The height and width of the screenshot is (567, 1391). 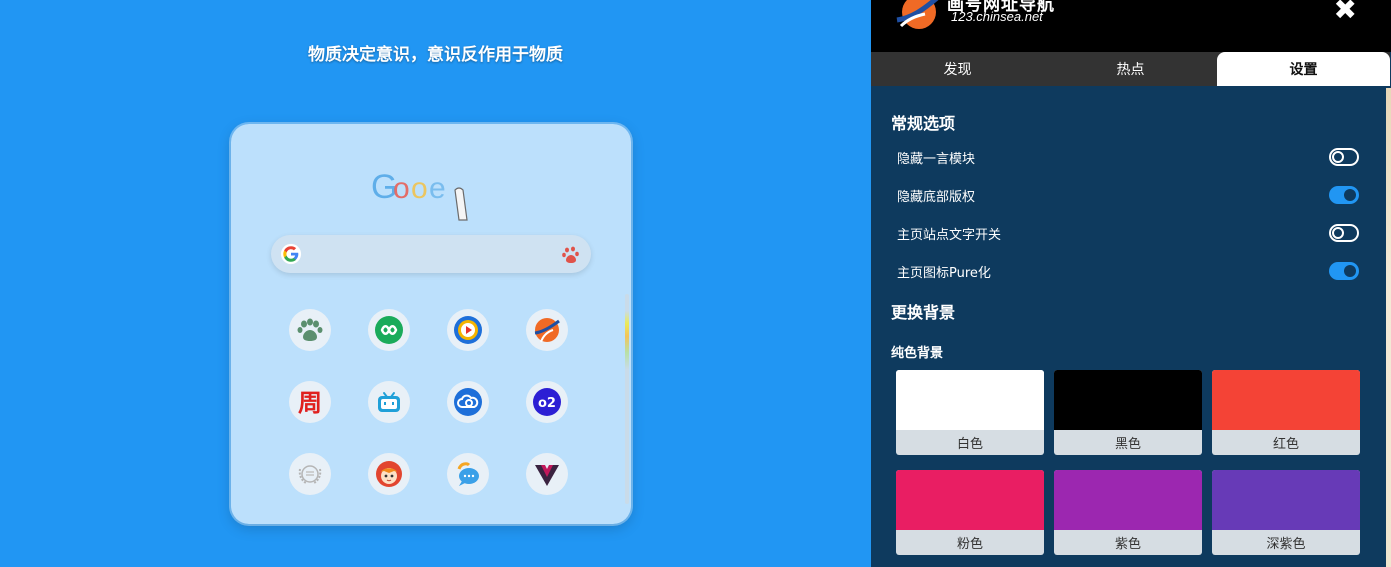 I want to click on site-chat, so click(x=468, y=474).